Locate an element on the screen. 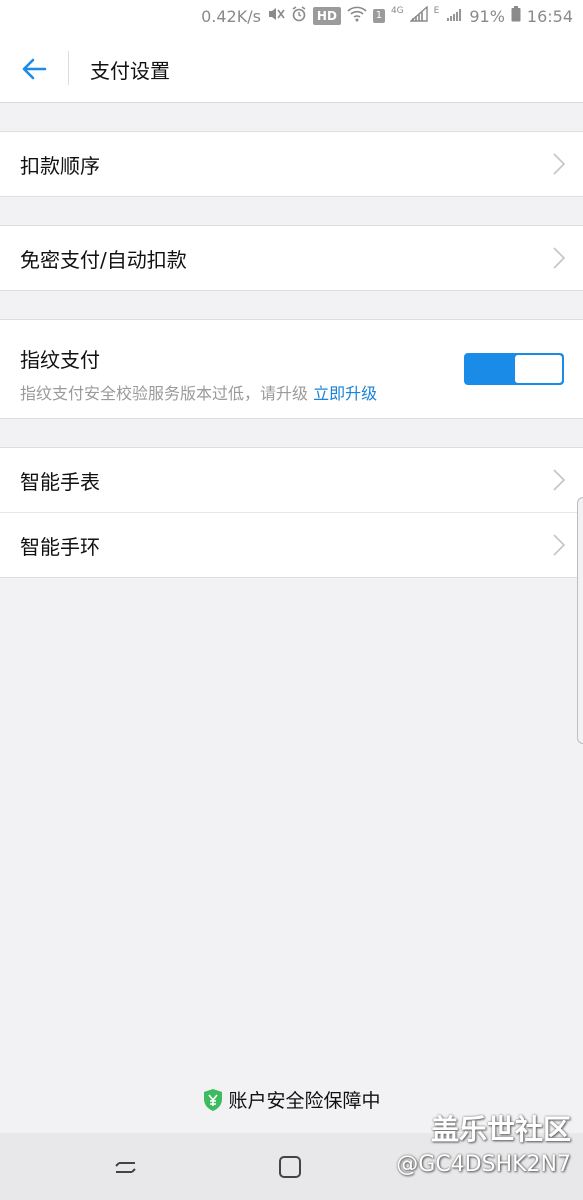  group-deduction-order: 扣款顺序 is located at coordinates (291, 164).